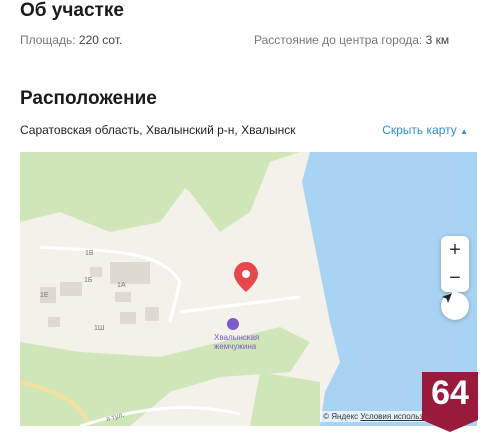 This screenshot has height=440, width=488. What do you see at coordinates (338, 40) in the screenshot?
I see `distance-label: Расстояние до центра города:` at bounding box center [338, 40].